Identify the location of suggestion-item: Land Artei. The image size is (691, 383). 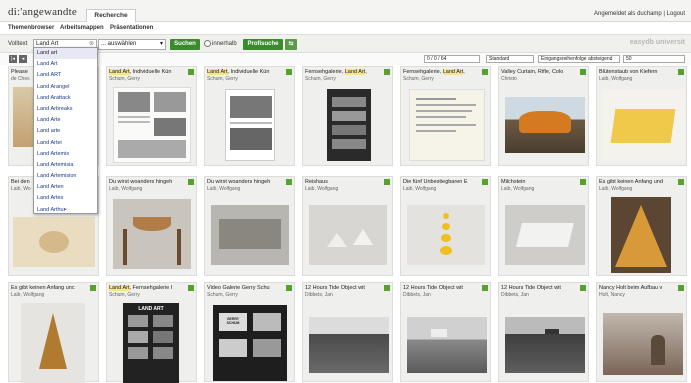
(65, 143).